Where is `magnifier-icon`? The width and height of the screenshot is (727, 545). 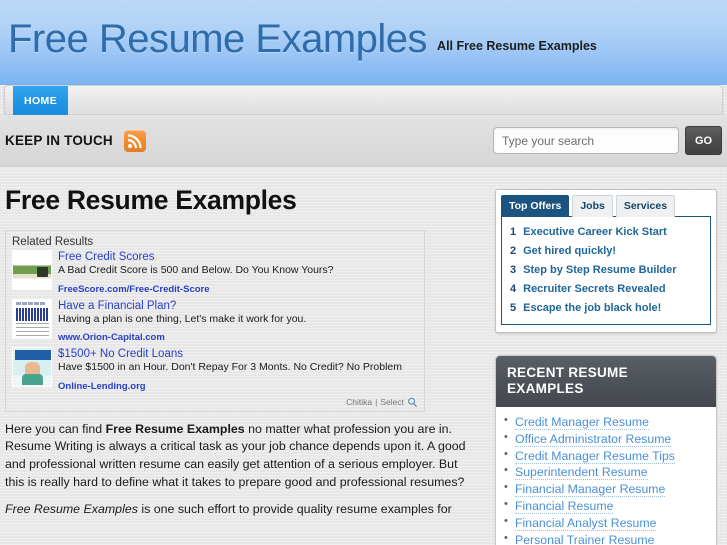 magnifier-icon is located at coordinates (412, 402).